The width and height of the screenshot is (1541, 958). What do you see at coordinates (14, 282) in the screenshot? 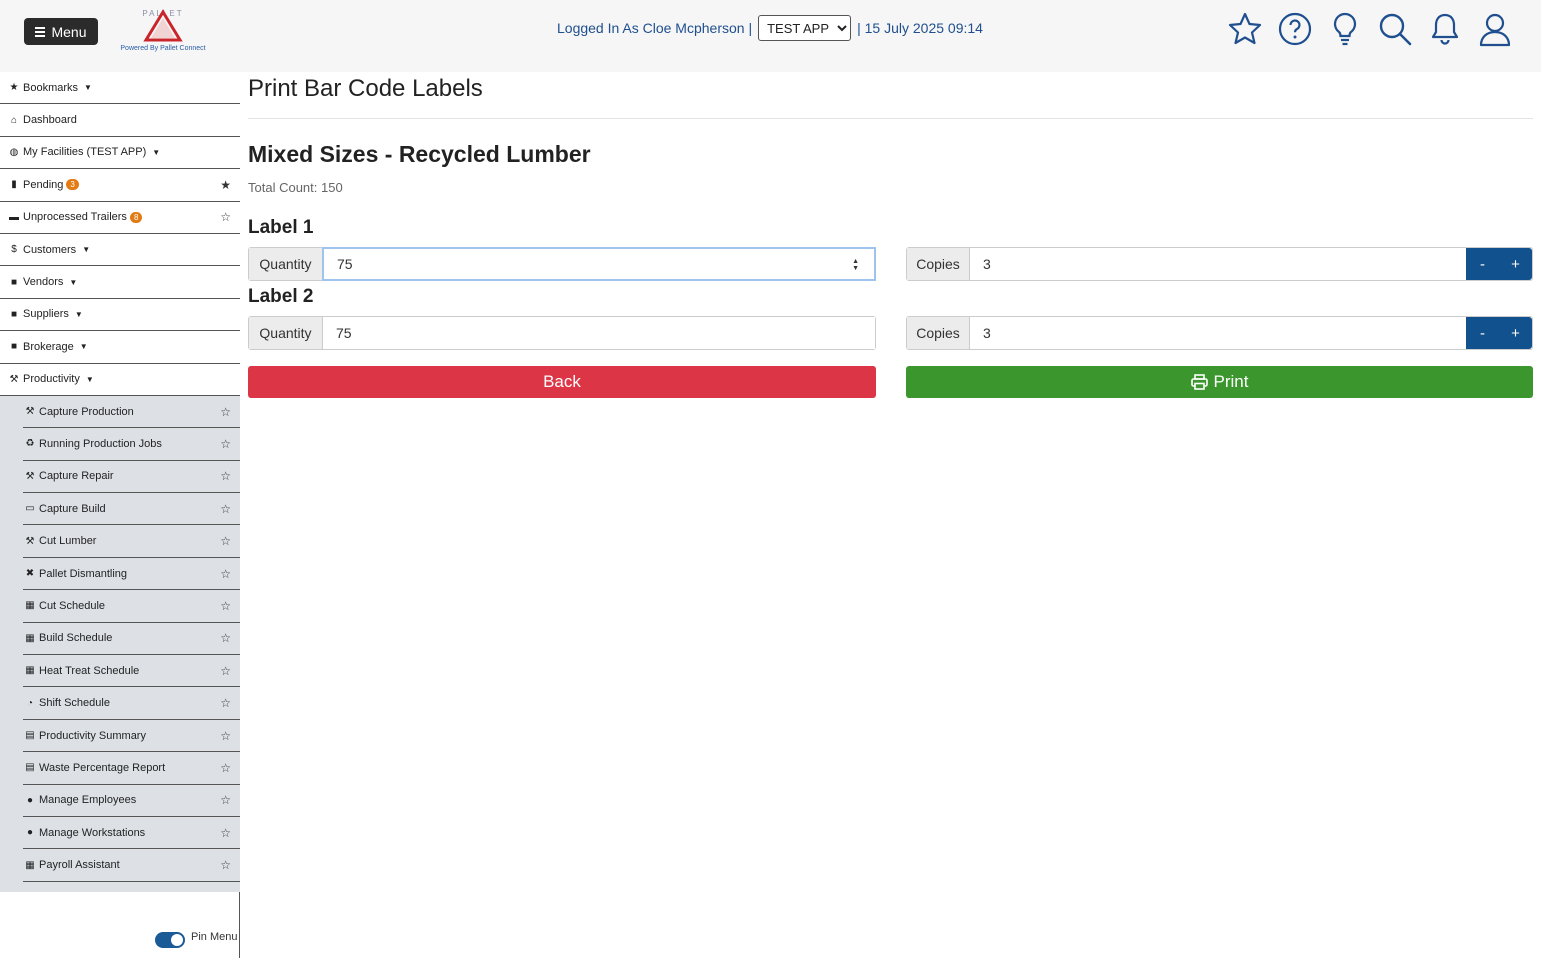
I see `truck-icon: ■` at bounding box center [14, 282].